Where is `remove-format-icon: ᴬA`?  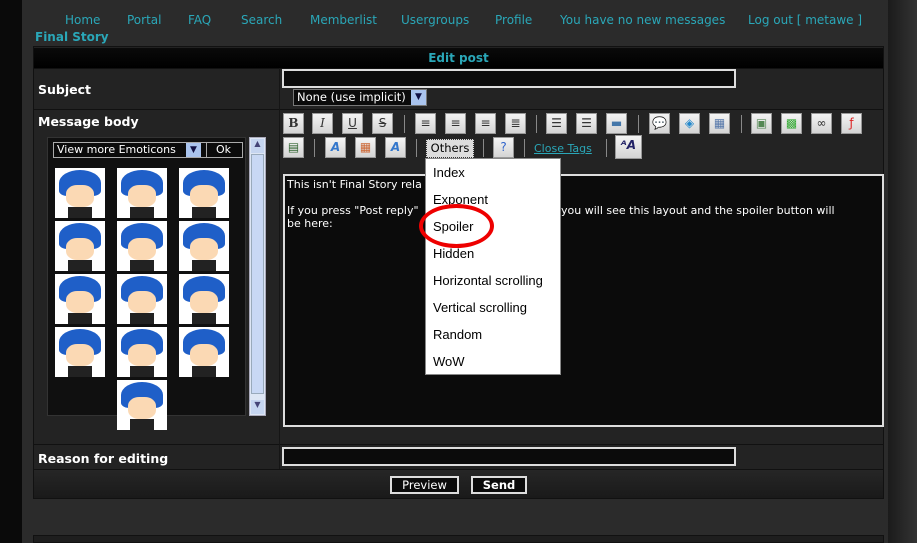 remove-format-icon: ᴬA is located at coordinates (628, 147).